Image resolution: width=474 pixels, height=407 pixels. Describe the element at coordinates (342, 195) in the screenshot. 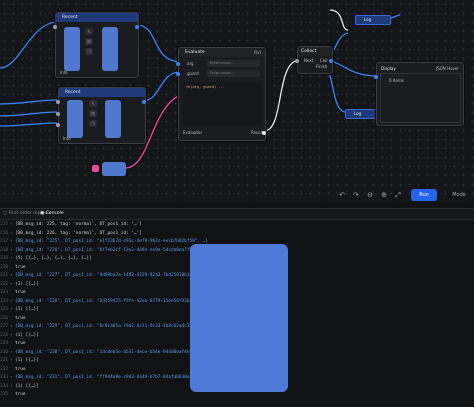

I see `undo-icon: ↶` at that location.